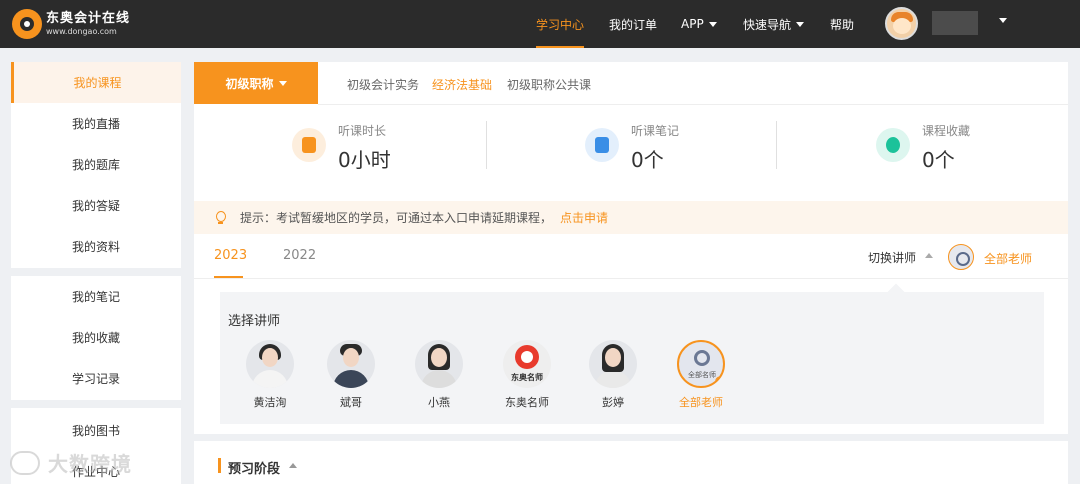  What do you see at coordinates (299, 255) in the screenshot?
I see `tab-year-2022: 2022` at bounding box center [299, 255].